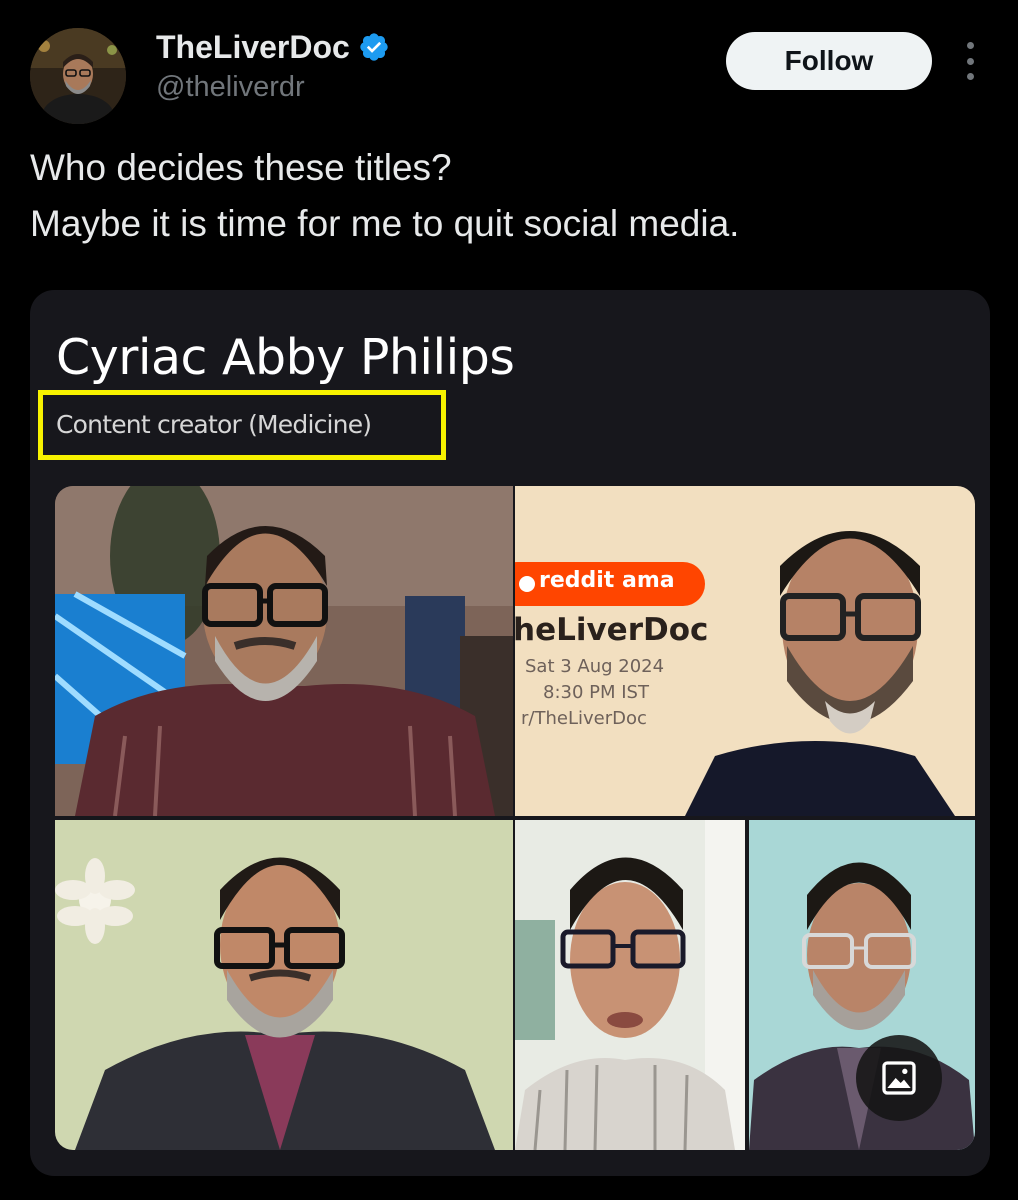 The height and width of the screenshot is (1200, 1018). I want to click on ama-time: 8:30 PM IST, so click(596, 692).